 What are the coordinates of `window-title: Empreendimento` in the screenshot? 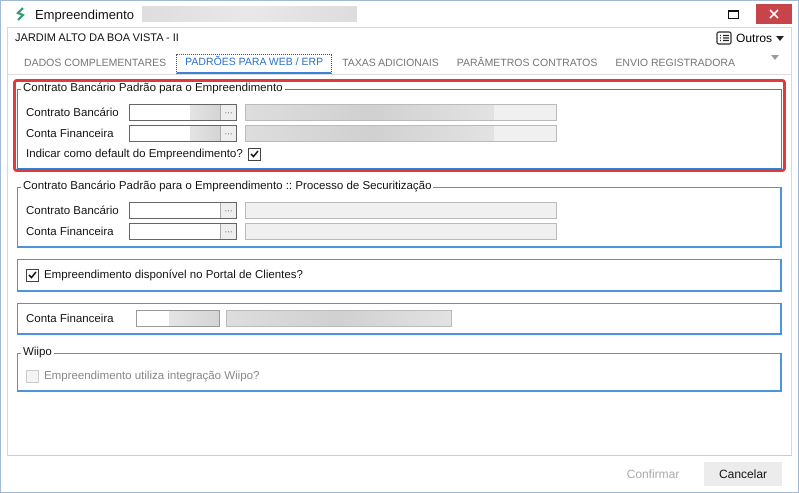 It's located at (84, 14).